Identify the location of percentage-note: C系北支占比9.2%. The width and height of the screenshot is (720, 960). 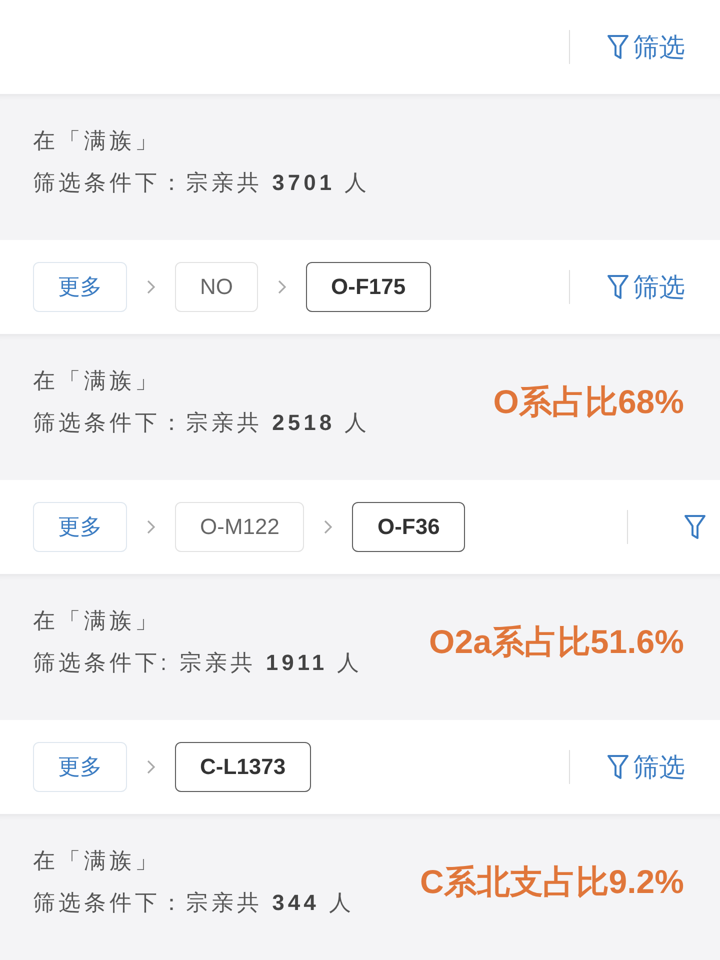
(552, 882).